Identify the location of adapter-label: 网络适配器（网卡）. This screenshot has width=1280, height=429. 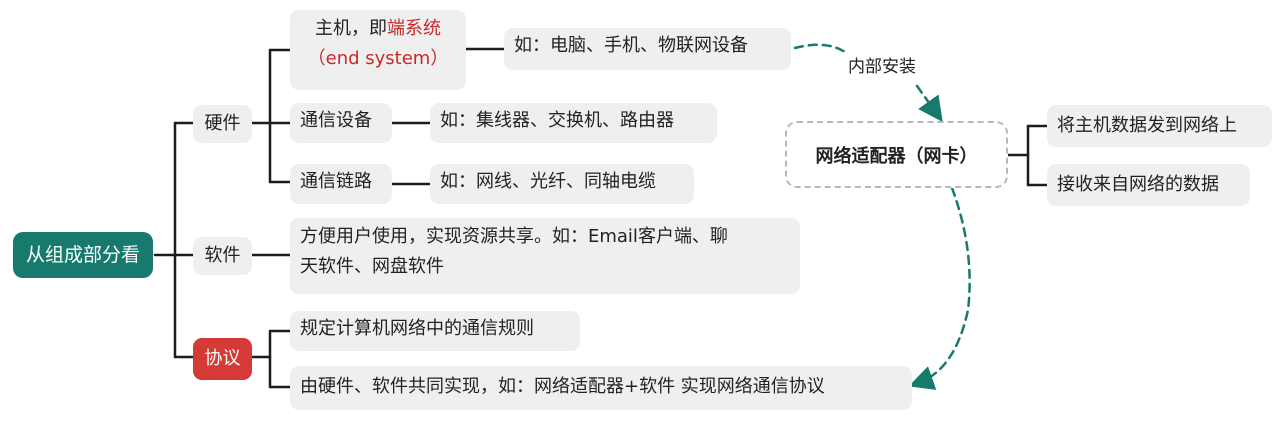
(896, 156).